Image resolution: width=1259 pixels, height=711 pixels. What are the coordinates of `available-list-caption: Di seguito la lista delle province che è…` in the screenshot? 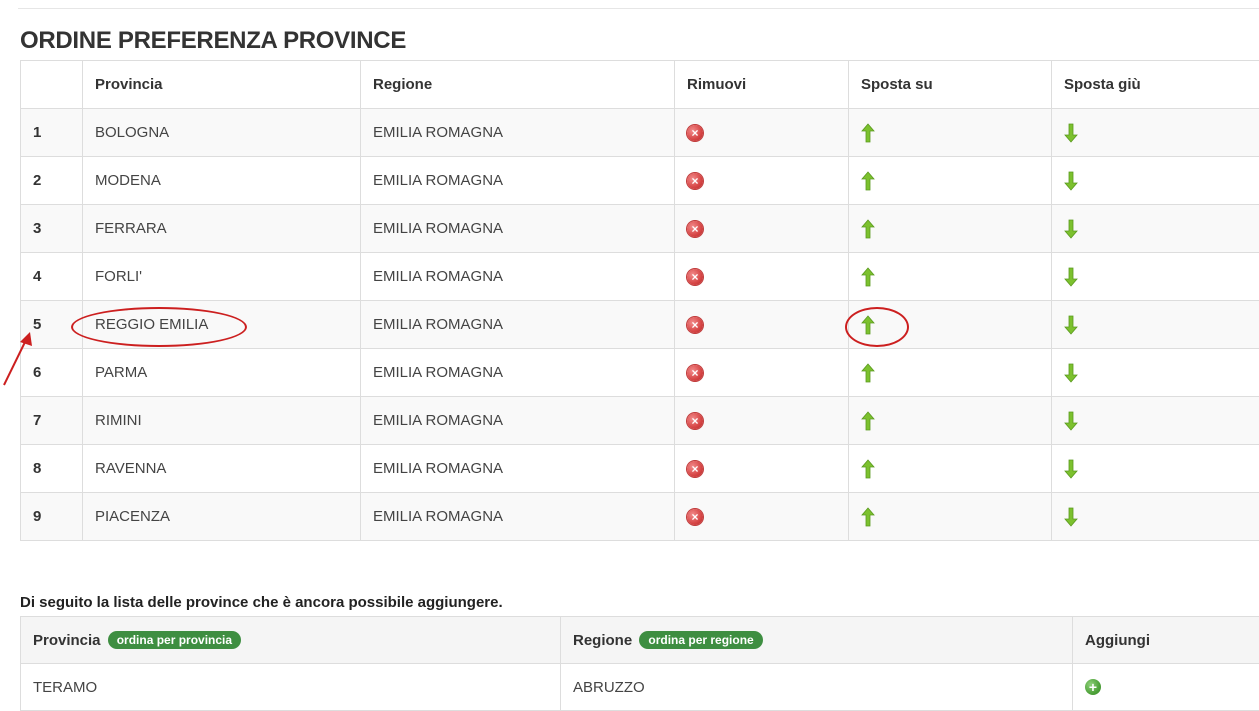 It's located at (261, 602).